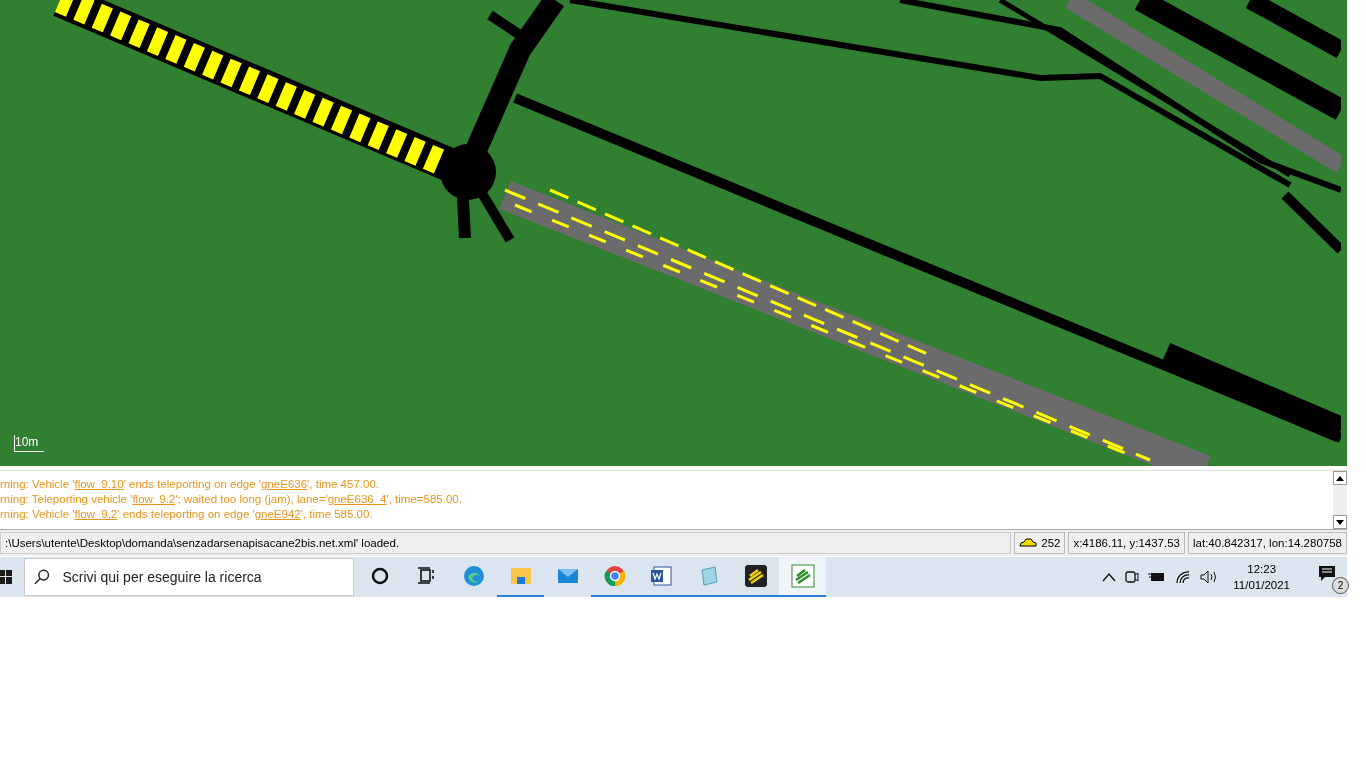  What do you see at coordinates (1267, 543) in the screenshot?
I see `geo-coordinates-readout: lat:40.842317, lon:14.280758` at bounding box center [1267, 543].